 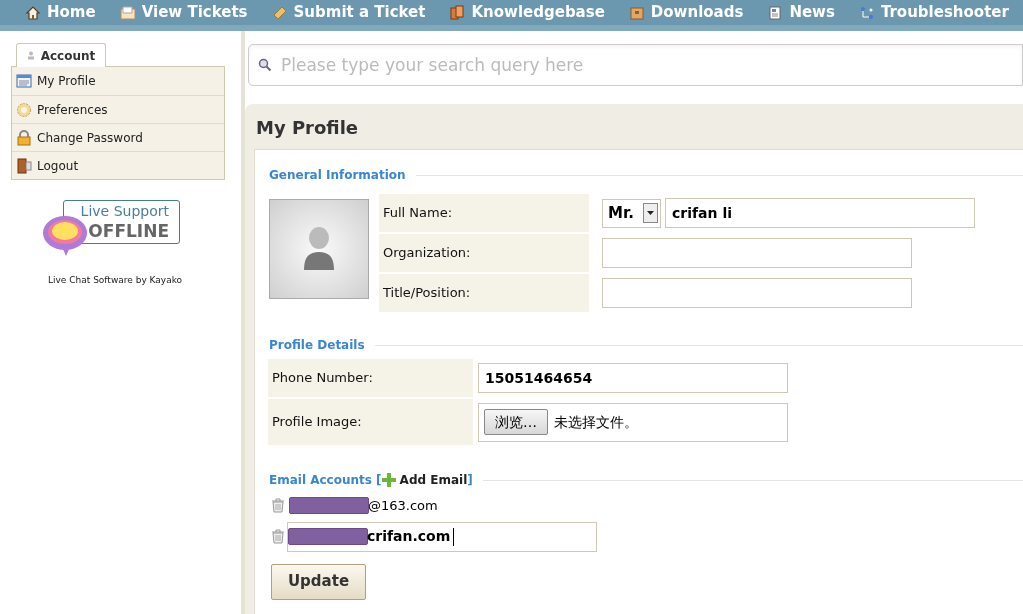 I want to click on field-label: Organization:, so click(x=484, y=253).